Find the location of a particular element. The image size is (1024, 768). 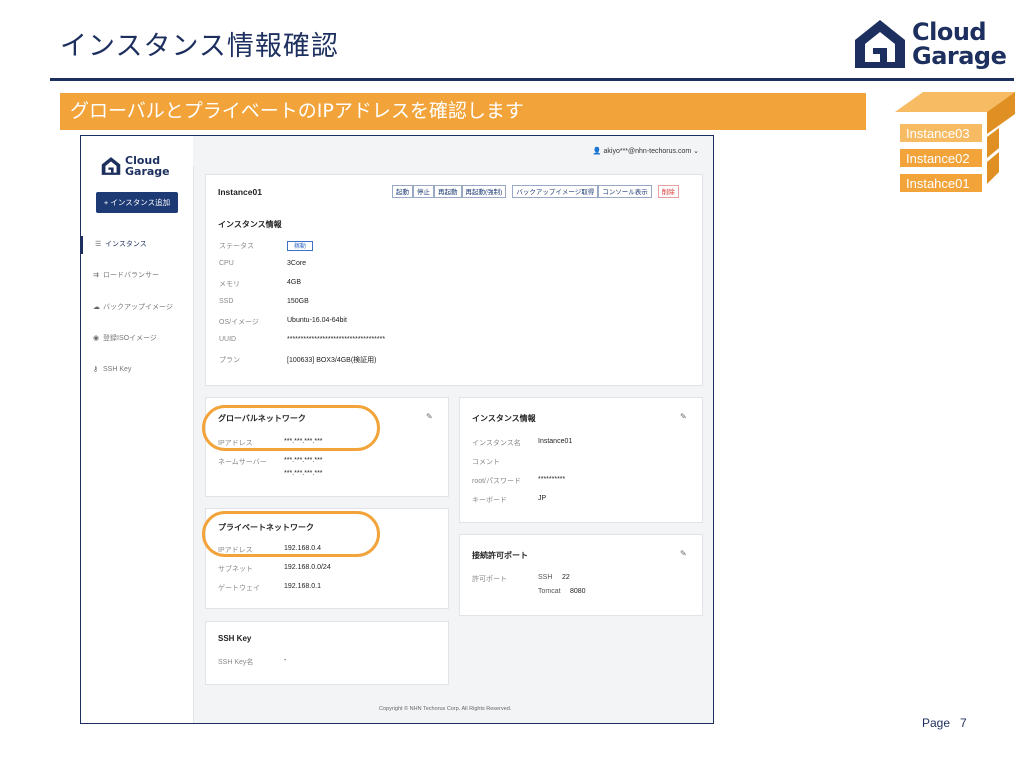

add-instance-button: + インスタンス追加 is located at coordinates (137, 202).